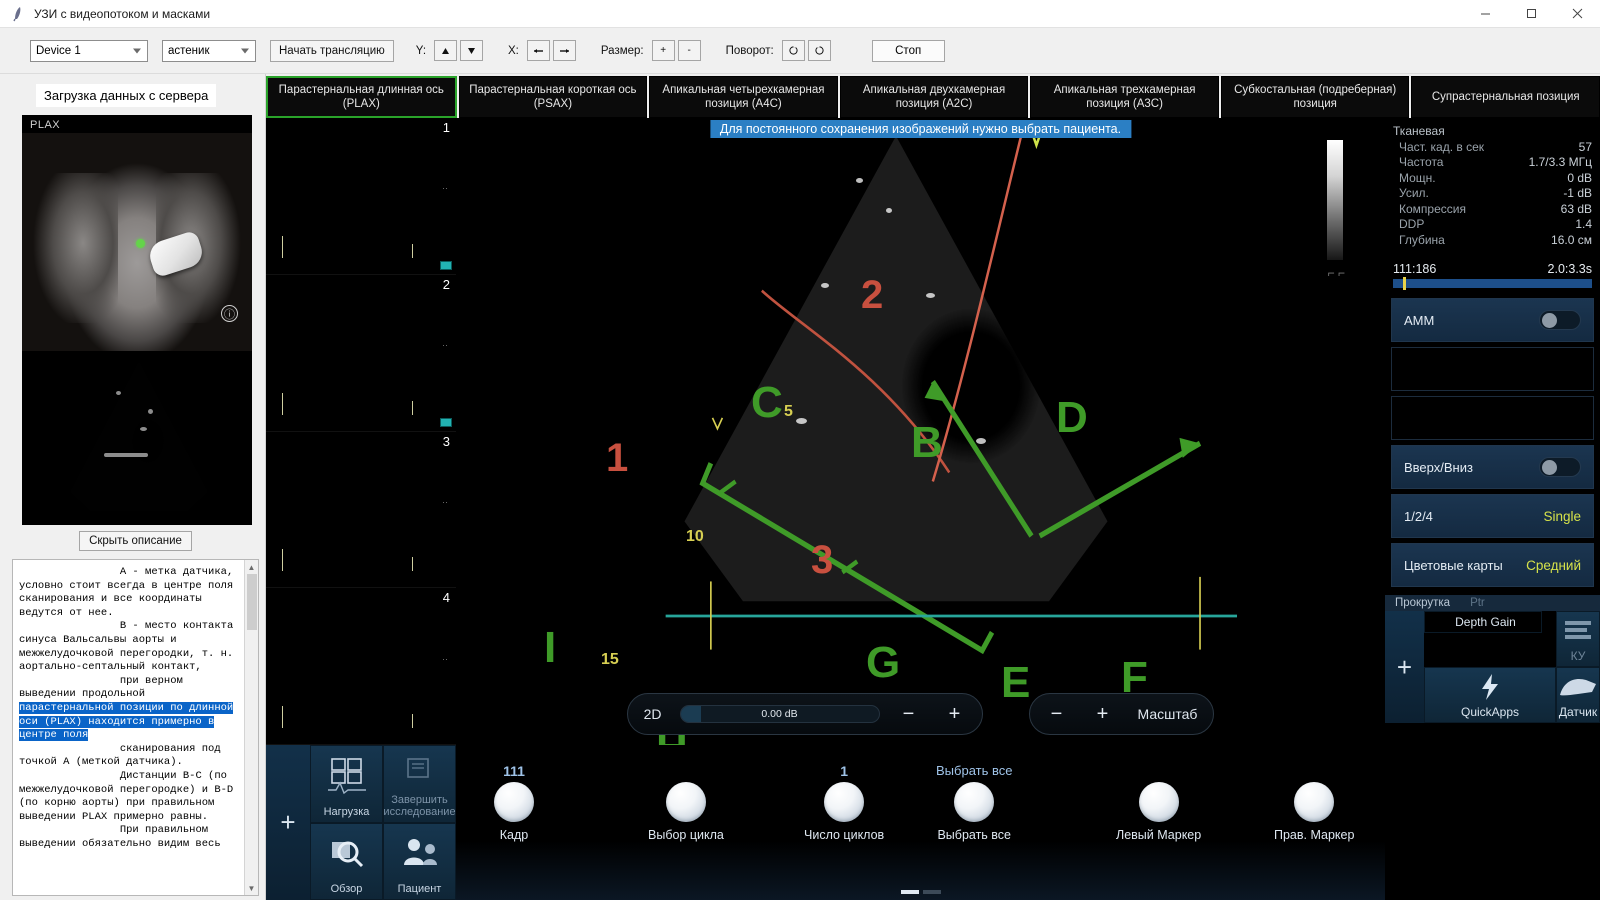 This screenshot has width=1600, height=900. I want to click on gain-plus-button: +, so click(955, 714).